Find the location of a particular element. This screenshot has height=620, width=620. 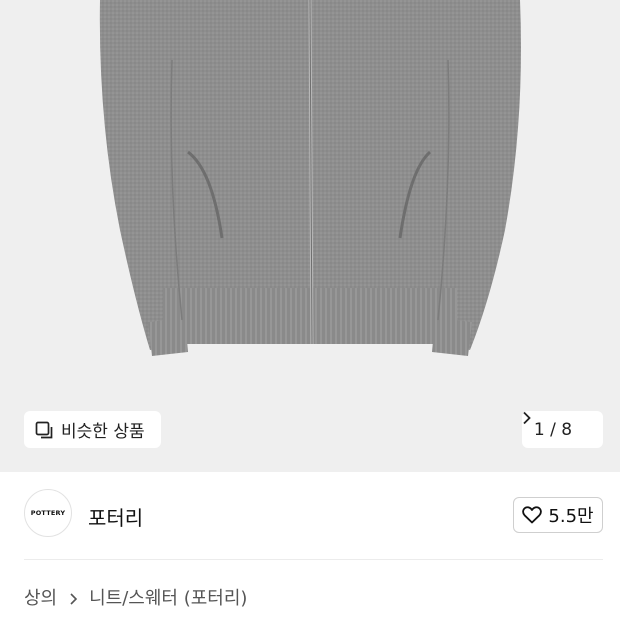

like-count: 5.5만 is located at coordinates (571, 516).